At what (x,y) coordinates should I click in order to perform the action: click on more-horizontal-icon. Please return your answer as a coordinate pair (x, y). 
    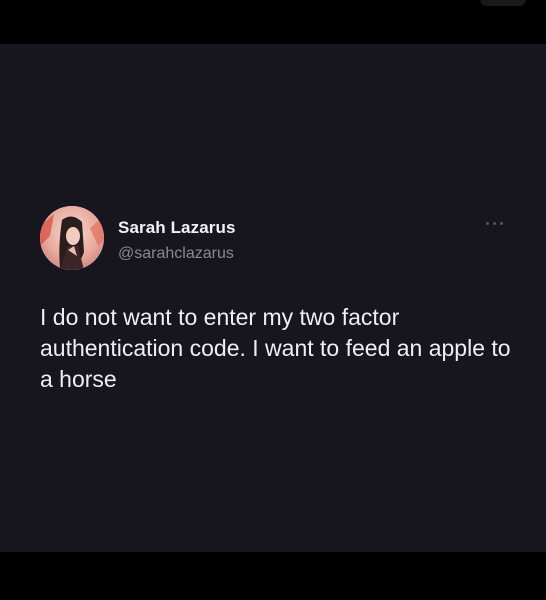
    Looking at the image, I should click on (495, 223).